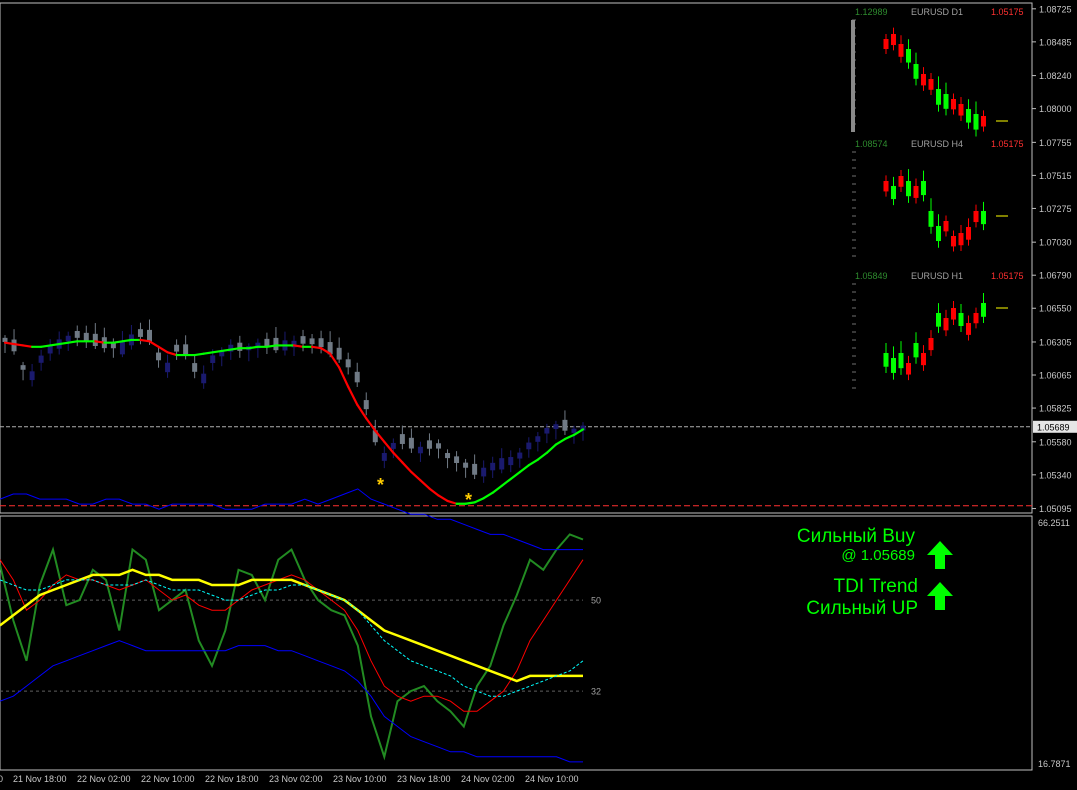 This screenshot has height=790, width=1077. What do you see at coordinates (40, 779) in the screenshot?
I see `time-label: 21 Nov 18:00` at bounding box center [40, 779].